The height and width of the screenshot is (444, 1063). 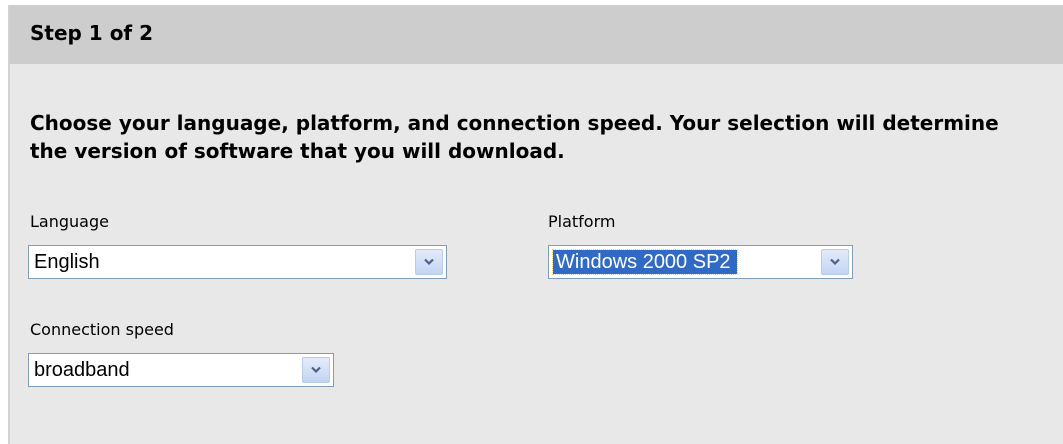 I want to click on language-select: English, so click(x=237, y=262).